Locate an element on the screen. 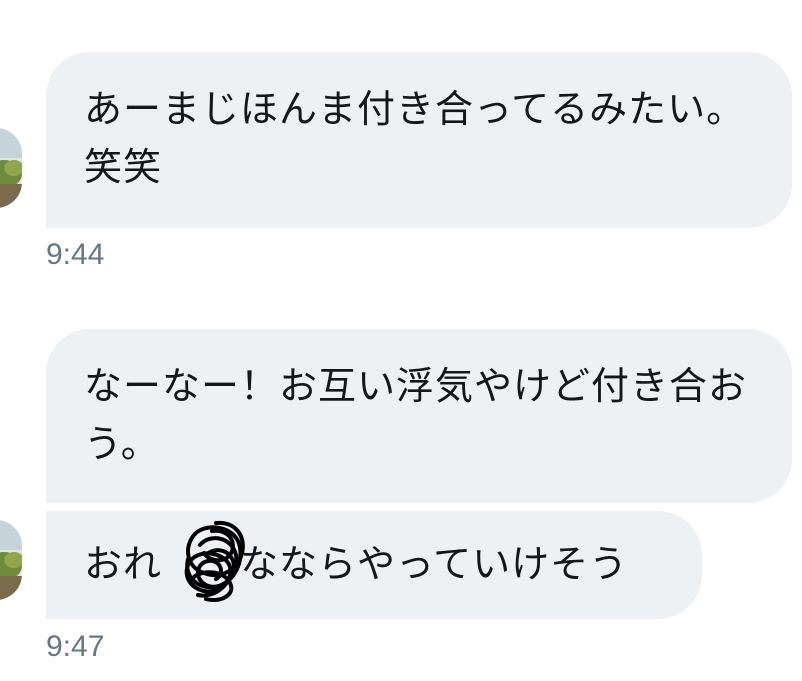 The width and height of the screenshot is (802, 681). timestamp: 9:47 is located at coordinates (75, 646).